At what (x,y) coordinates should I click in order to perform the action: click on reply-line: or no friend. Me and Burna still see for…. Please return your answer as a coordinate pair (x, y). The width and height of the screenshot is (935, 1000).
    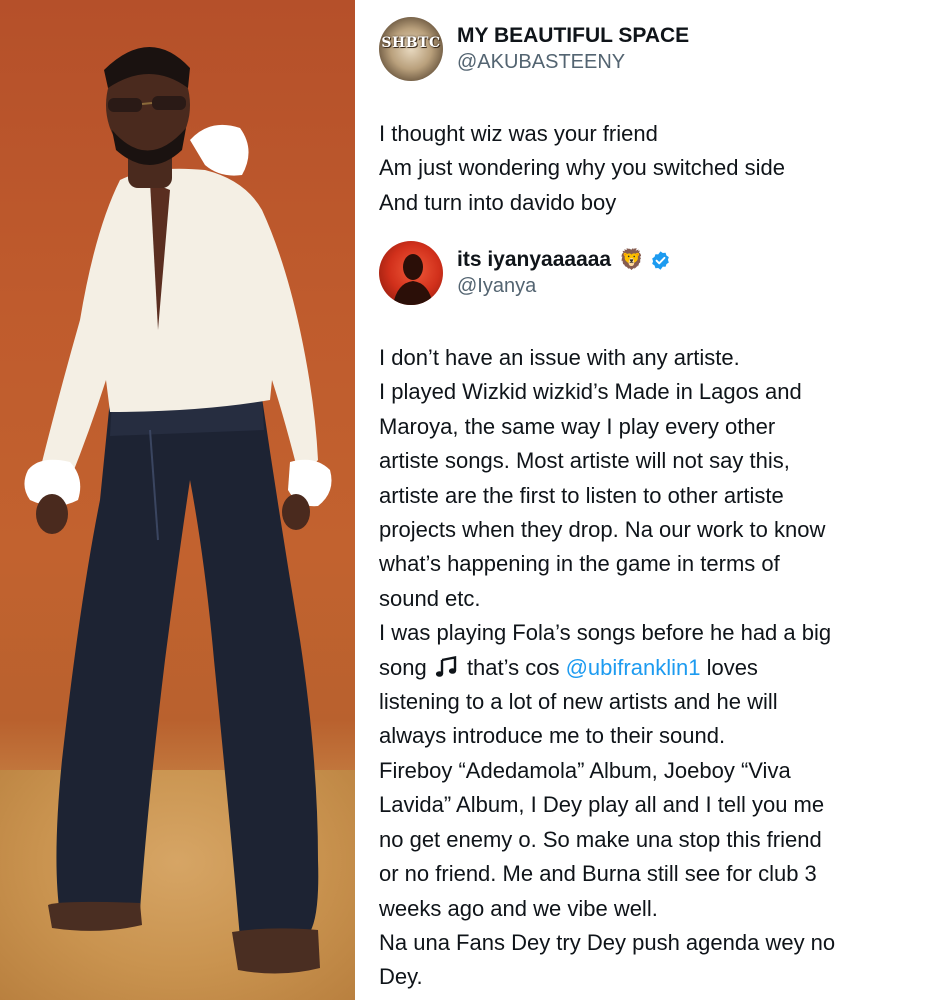
    Looking at the image, I should click on (598, 874).